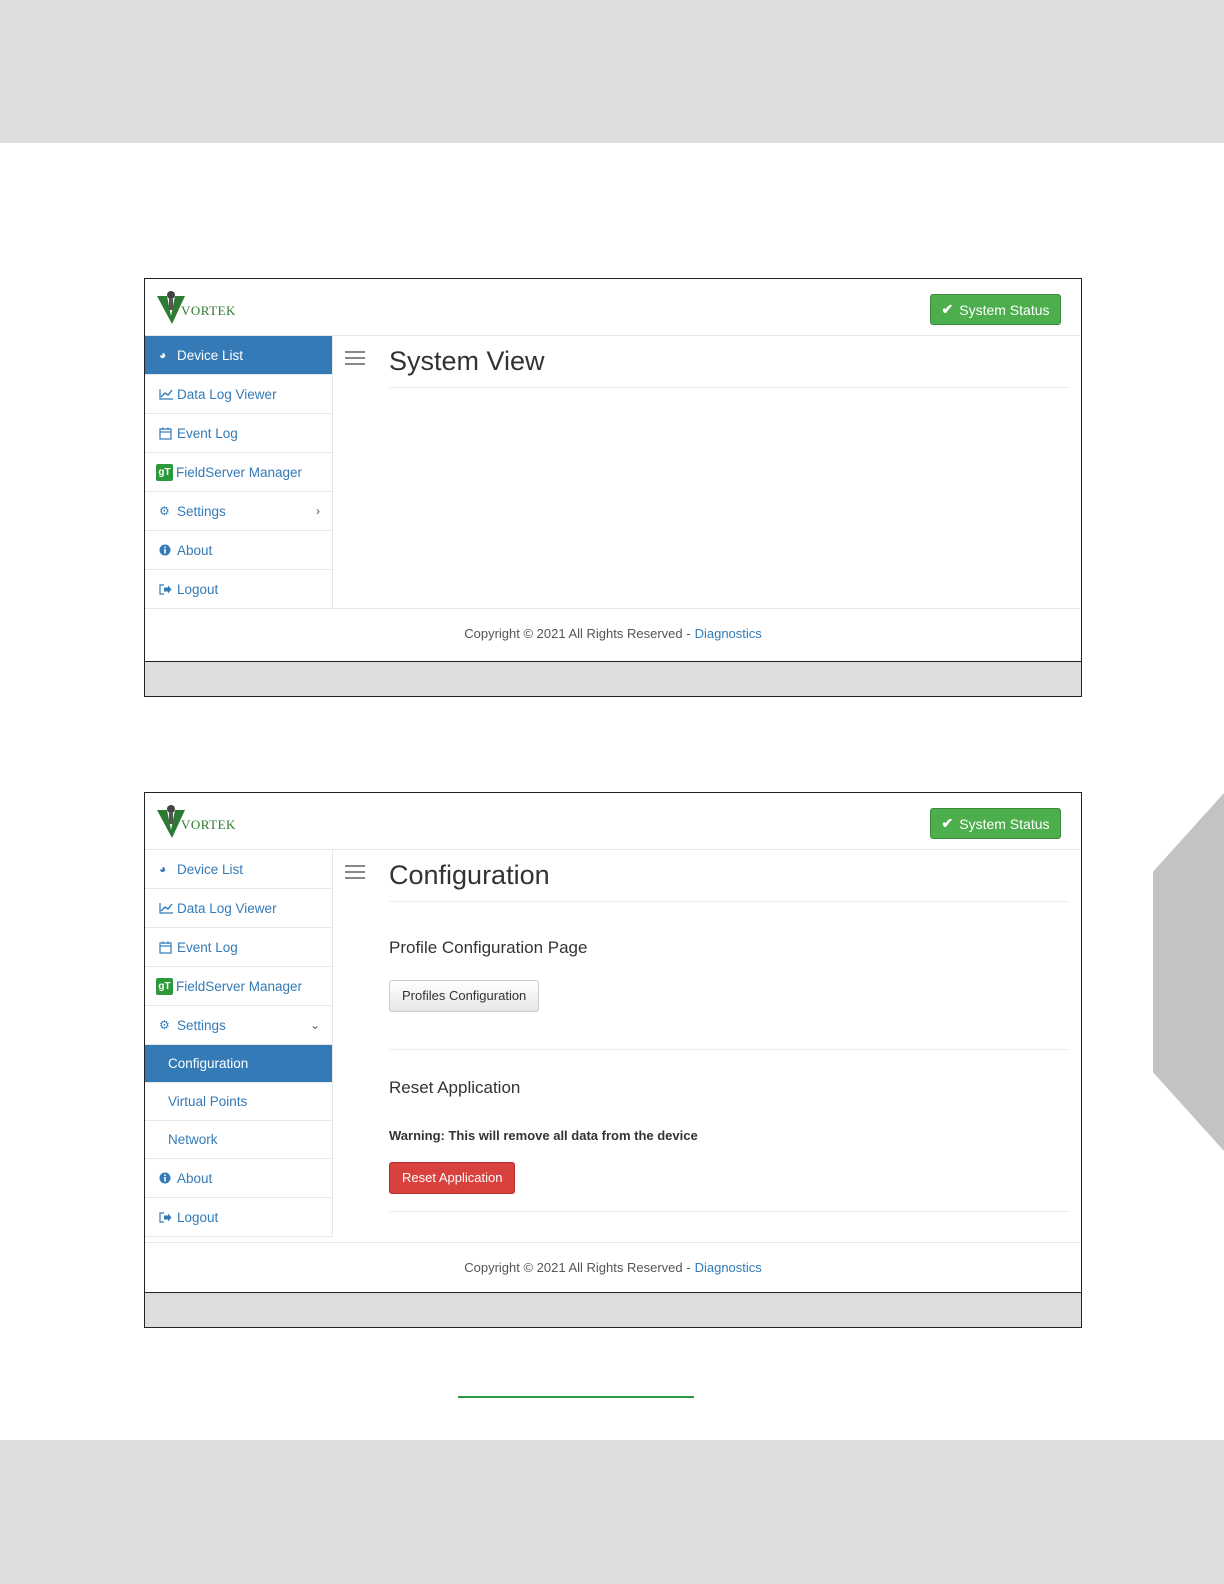 The width and height of the screenshot is (1224, 1584). I want to click on profiles-configuration-button: Profiles Configuration, so click(464, 996).